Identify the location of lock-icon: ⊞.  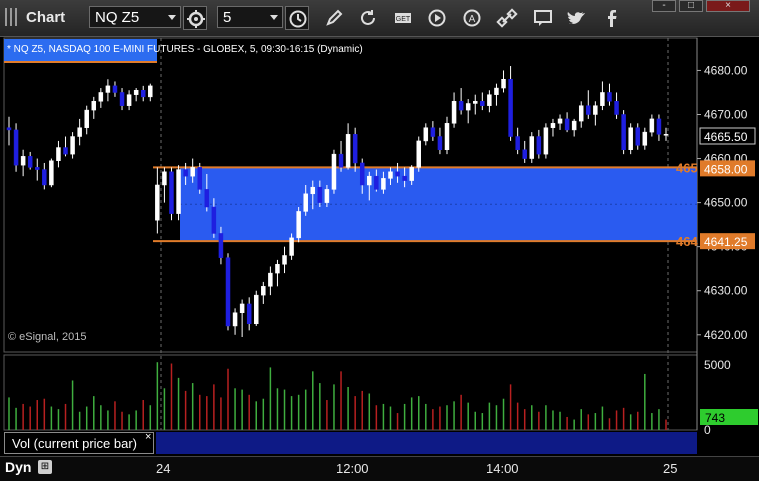
(45, 467).